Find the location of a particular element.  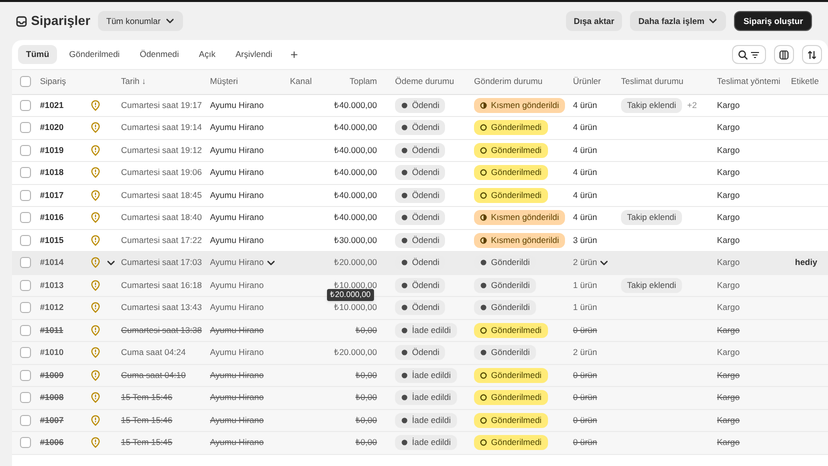

table-row: #1006 15 Tem 15:45 Ayumu Hirano ₺0,00 İade edildi Gönderilmedi 0 ürün Kargo is located at coordinates (420, 443).